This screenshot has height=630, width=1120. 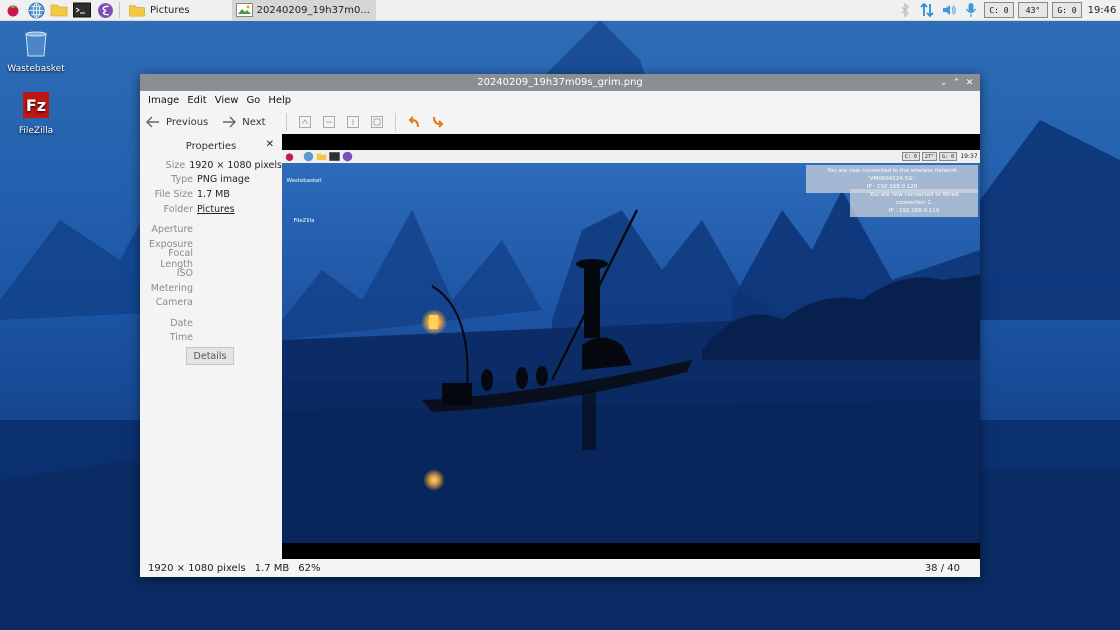 What do you see at coordinates (211, 229) in the screenshot?
I see `prop-aperture: Aperture` at bounding box center [211, 229].